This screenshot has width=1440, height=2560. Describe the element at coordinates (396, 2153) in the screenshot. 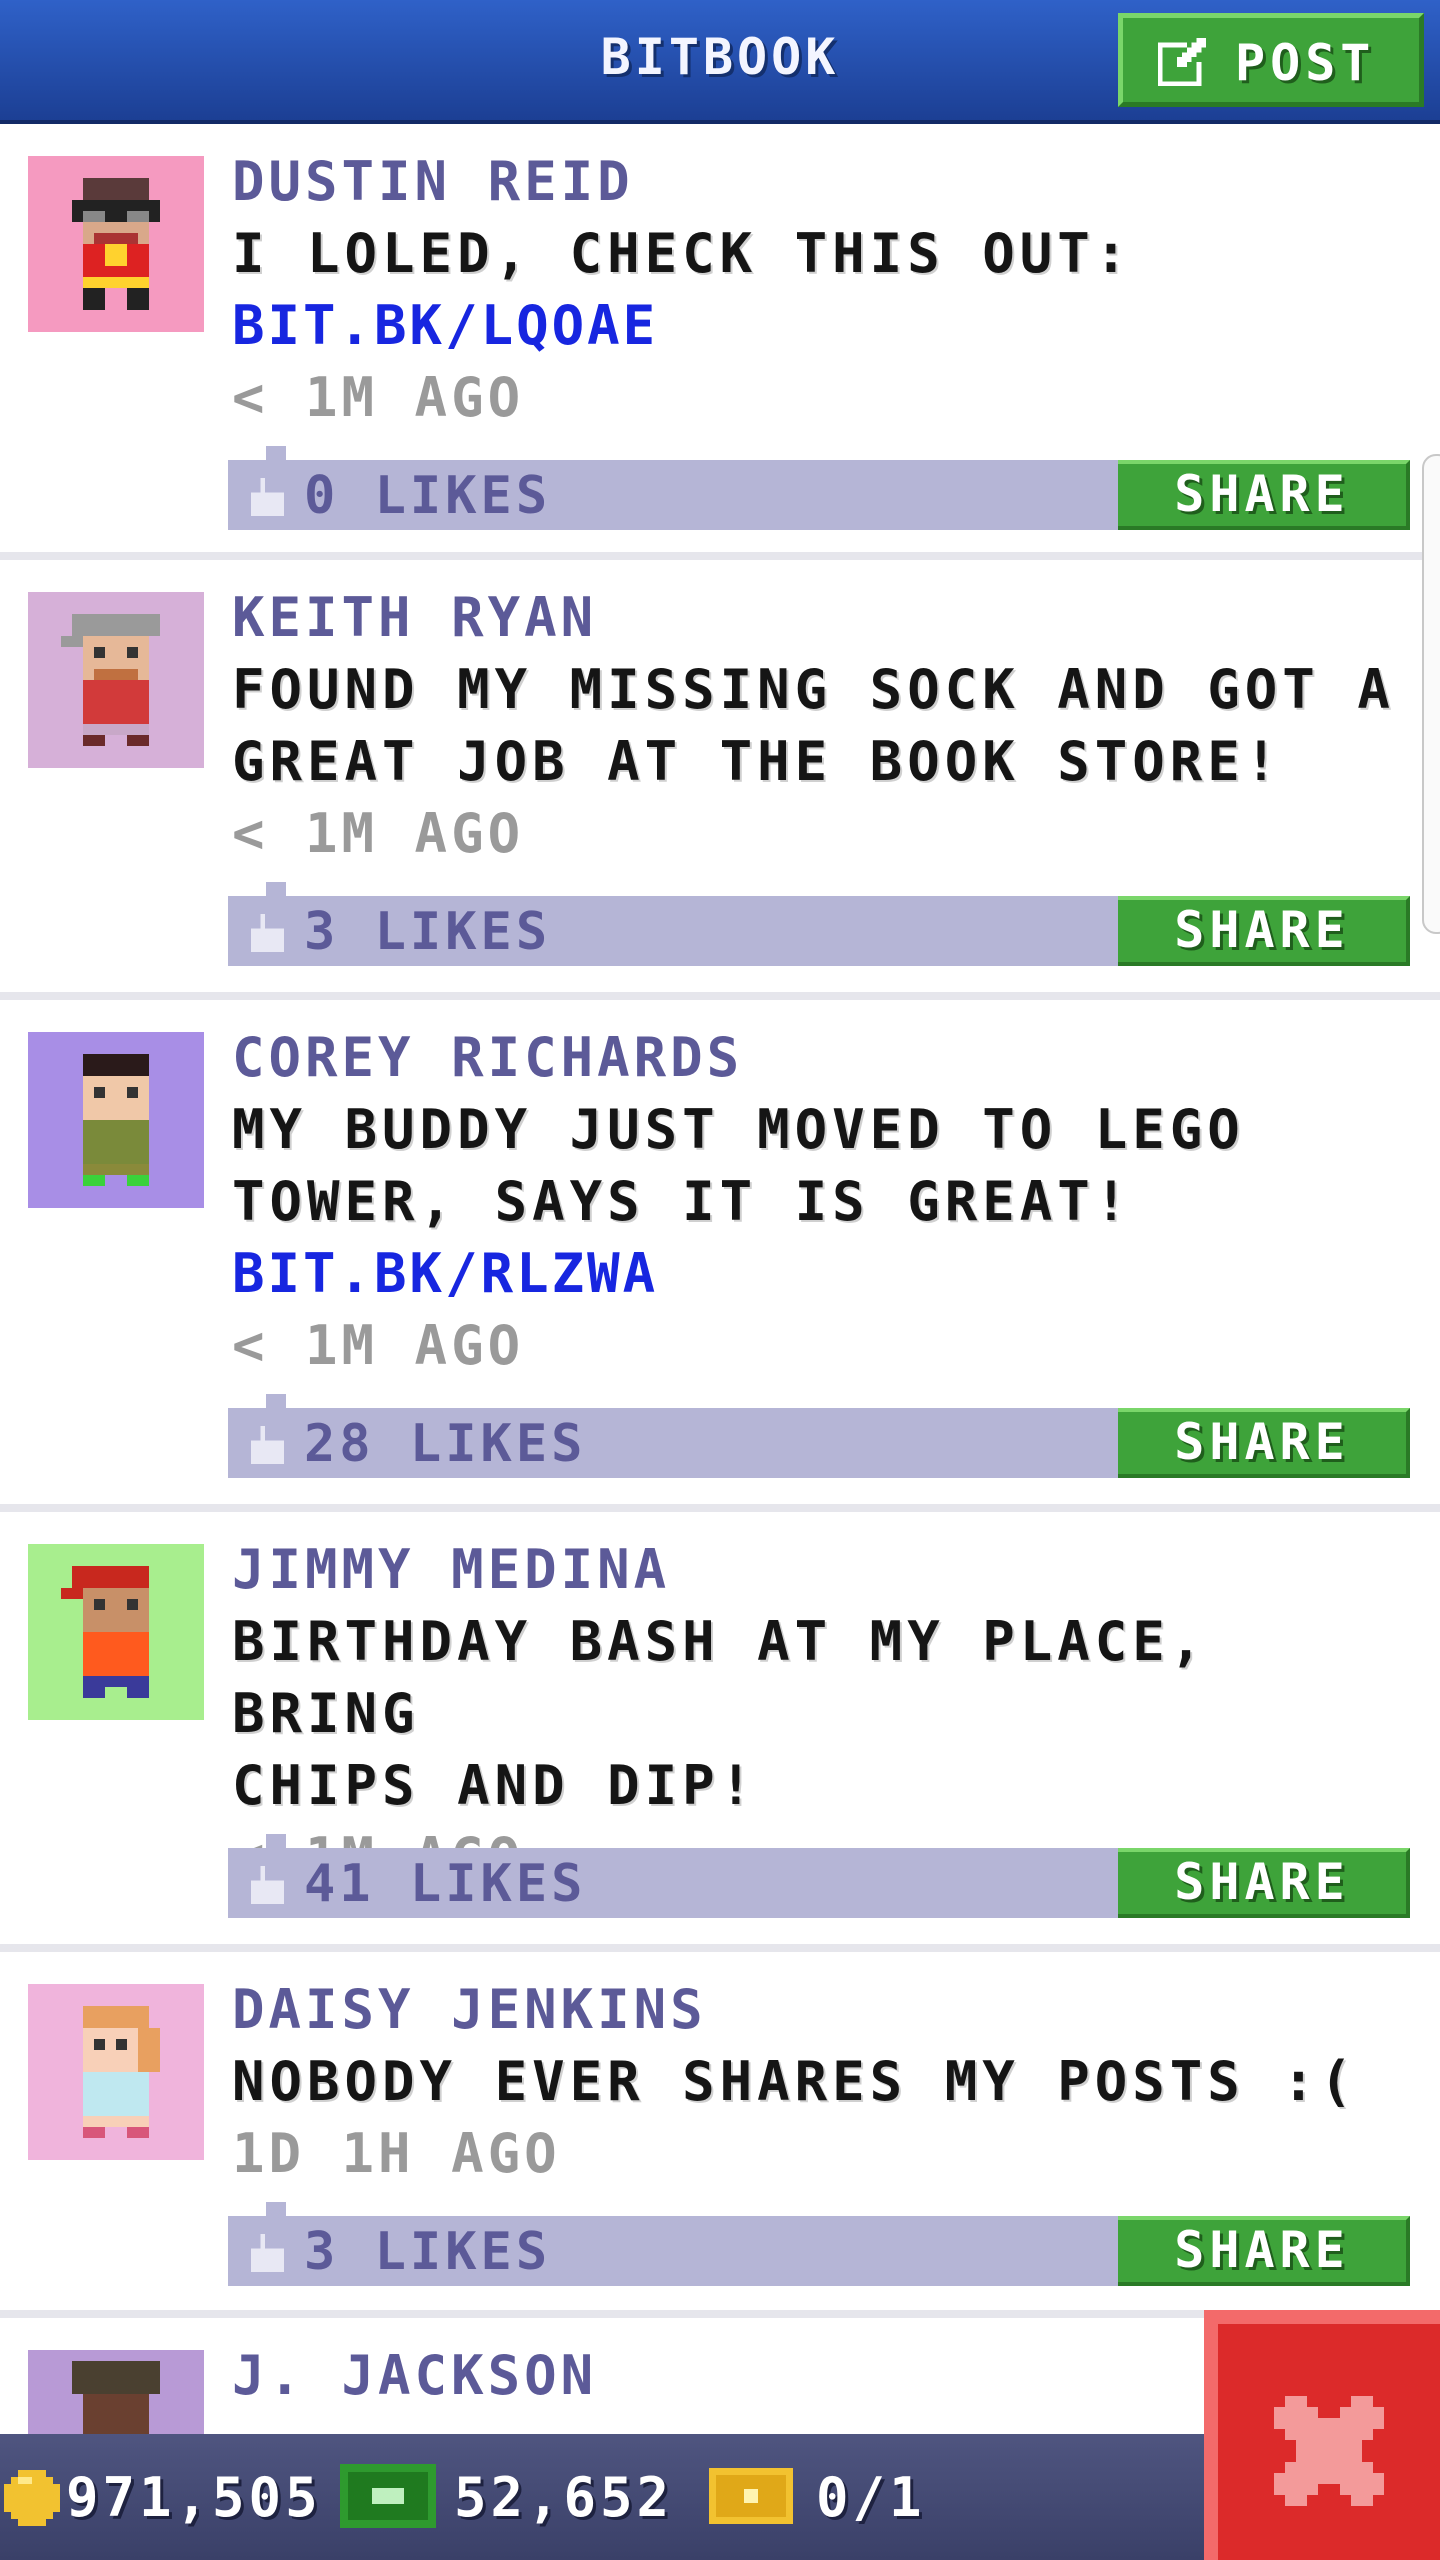

I see `post-timestamp: 1D 1H AGO` at that location.